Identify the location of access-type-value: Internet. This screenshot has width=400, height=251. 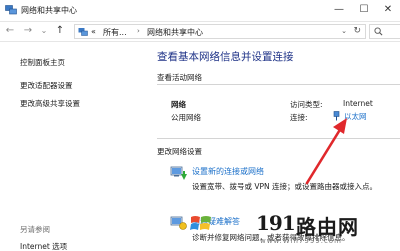
(358, 103).